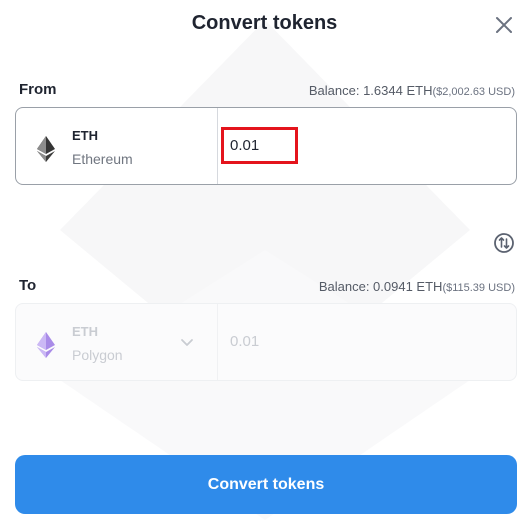 This screenshot has height=526, width=529. What do you see at coordinates (46, 345) in the screenshot?
I see `polygon-ethereum-icon` at bounding box center [46, 345].